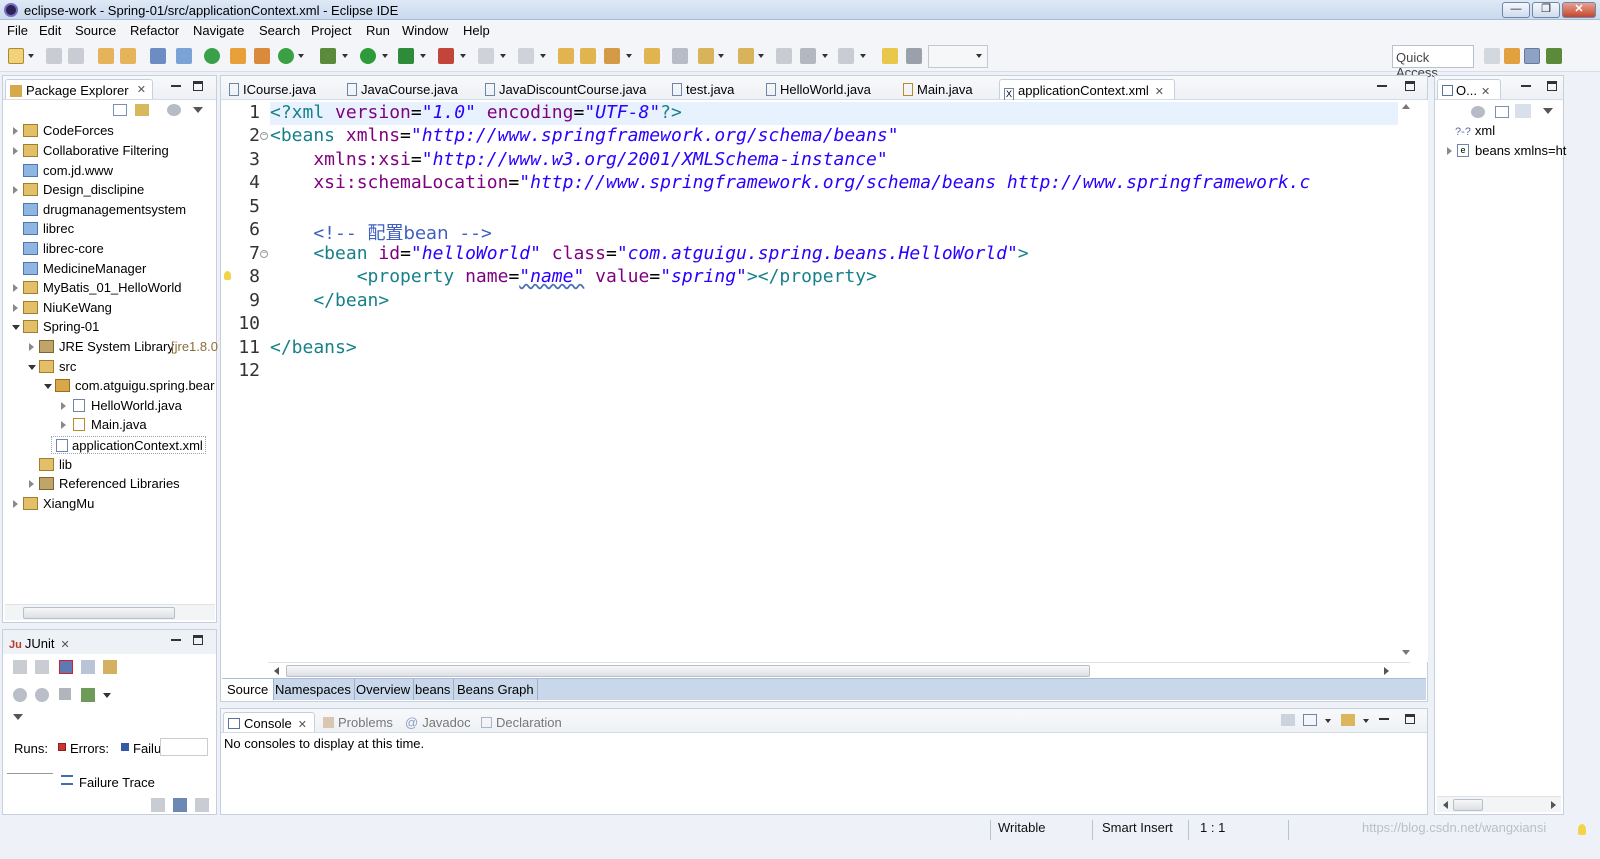 This screenshot has height=859, width=1600. Describe the element at coordinates (521, 722) in the screenshot. I see `tab-declaration: Declaration` at that location.